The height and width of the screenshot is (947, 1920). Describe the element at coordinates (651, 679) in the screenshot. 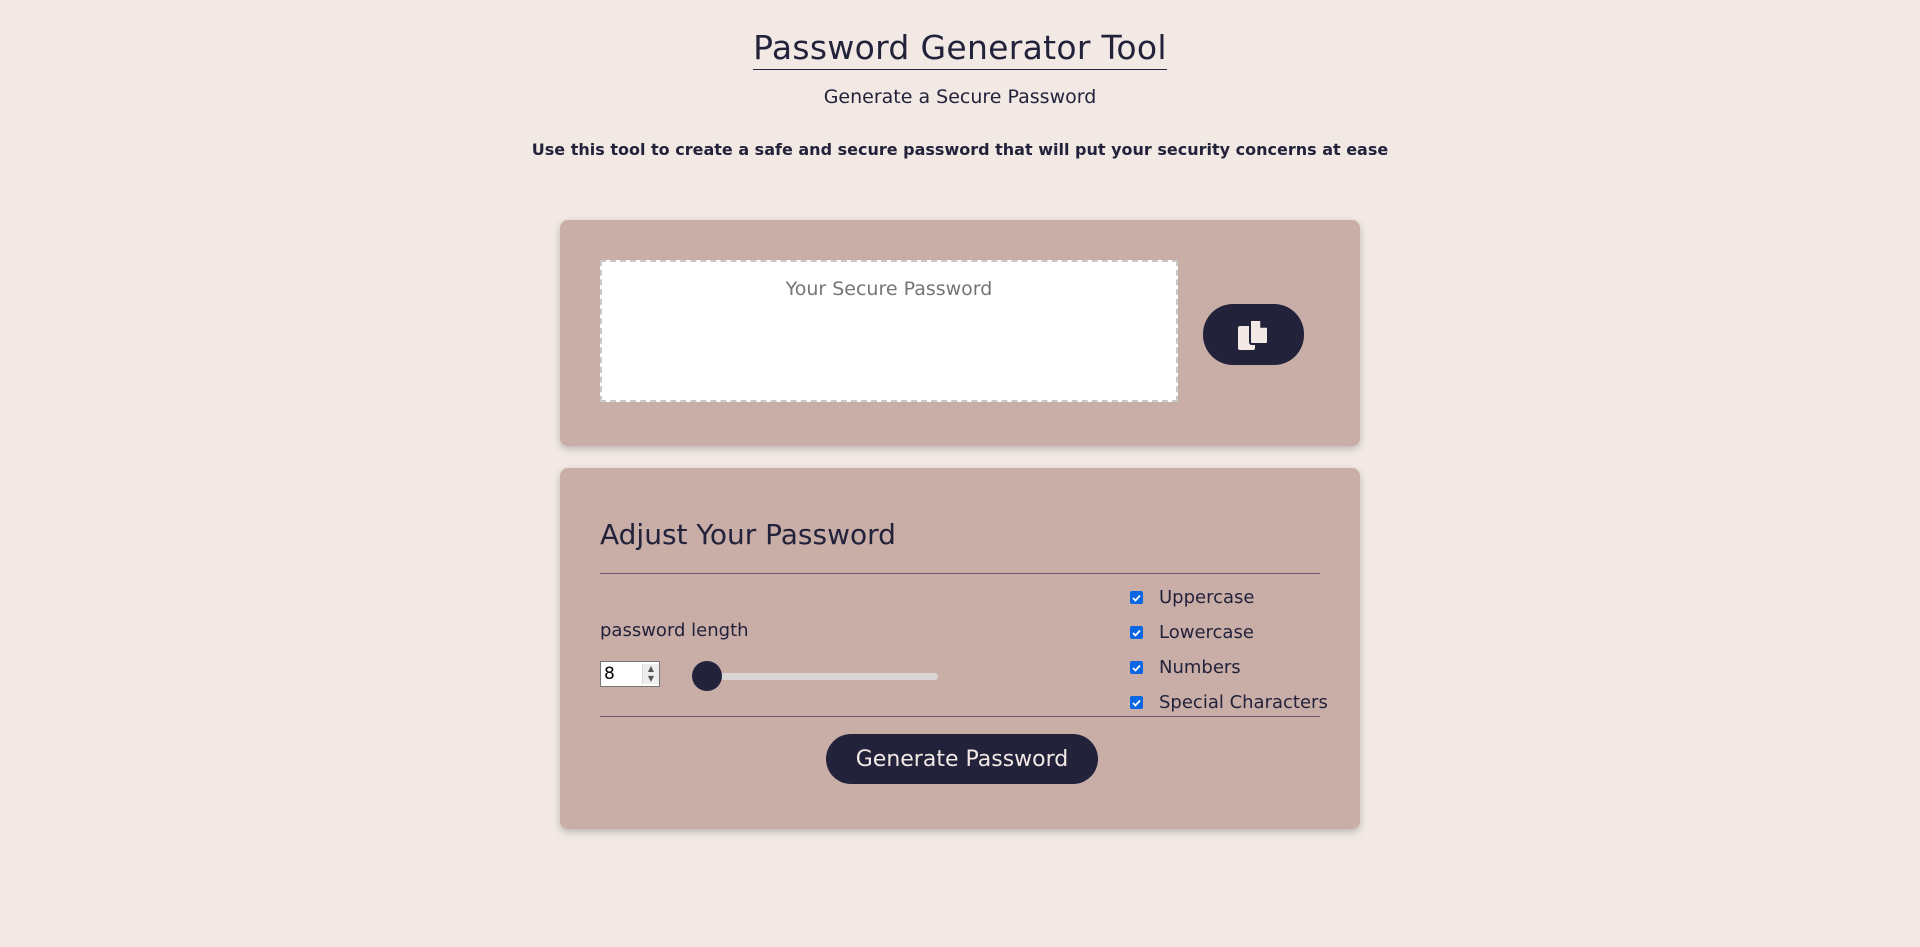

I see `spinner-down-icon: ▼` at that location.